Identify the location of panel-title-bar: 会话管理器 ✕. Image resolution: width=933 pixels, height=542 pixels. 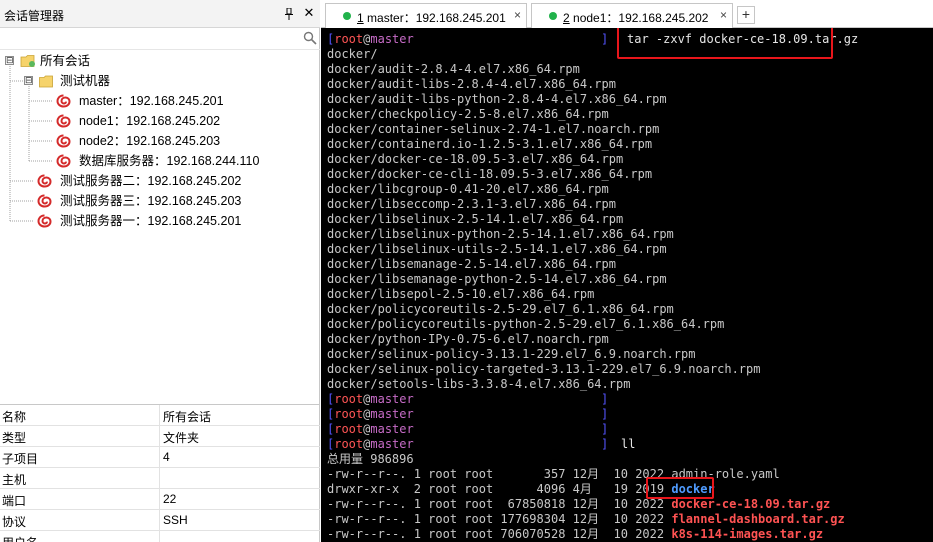
(160, 14).